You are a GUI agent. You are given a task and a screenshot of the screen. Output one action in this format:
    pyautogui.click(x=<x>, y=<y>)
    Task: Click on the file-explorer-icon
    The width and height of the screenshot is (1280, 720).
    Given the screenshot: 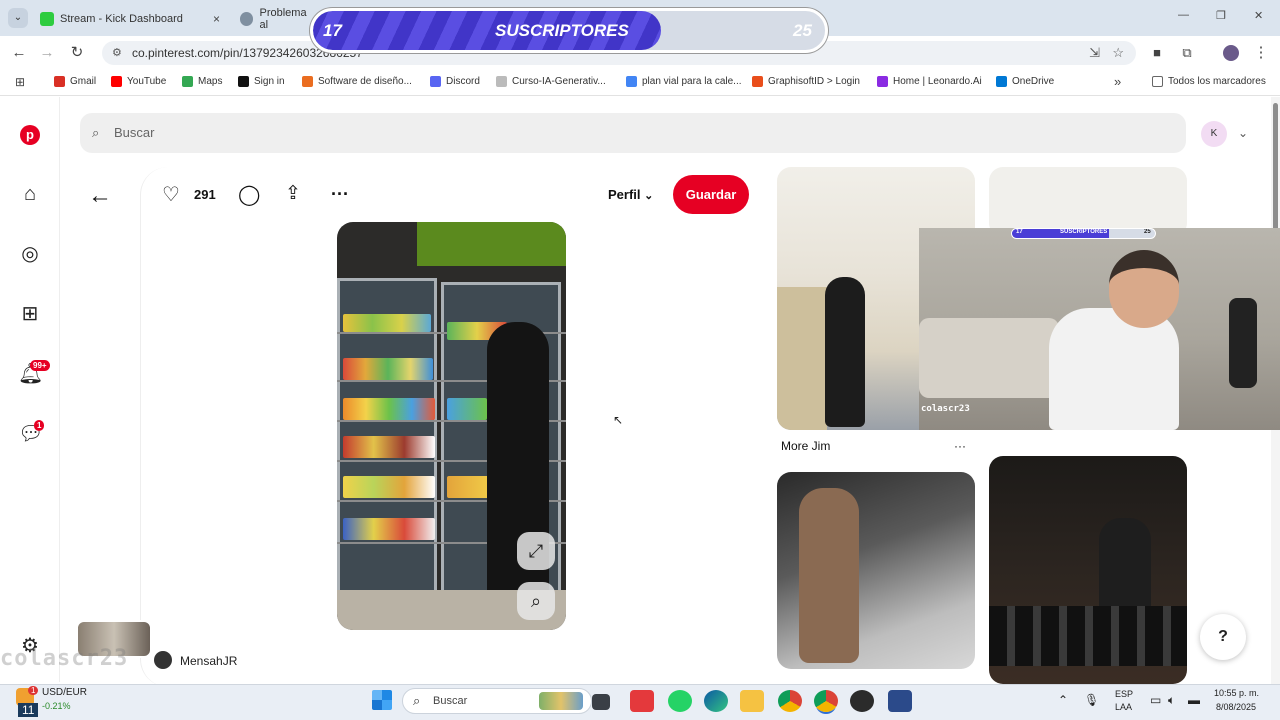 What is the action you would take?
    pyautogui.click(x=752, y=701)
    